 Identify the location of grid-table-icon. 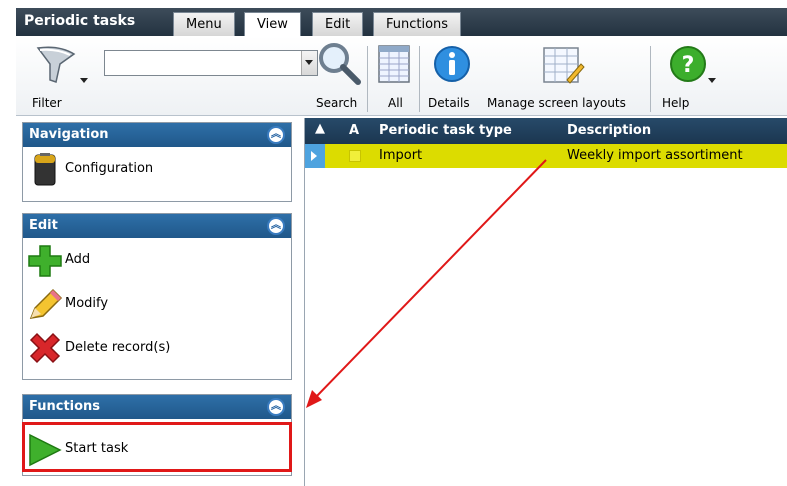
(394, 64).